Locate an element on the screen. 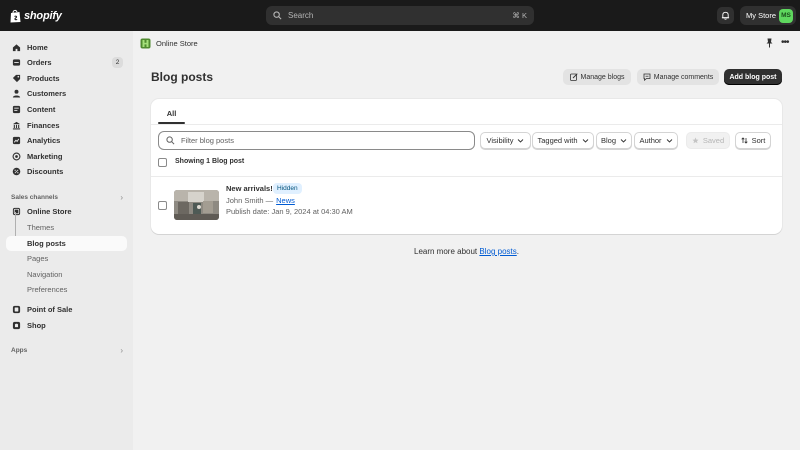  sidebar-item-orders: Orders 2 is located at coordinates (66, 62).